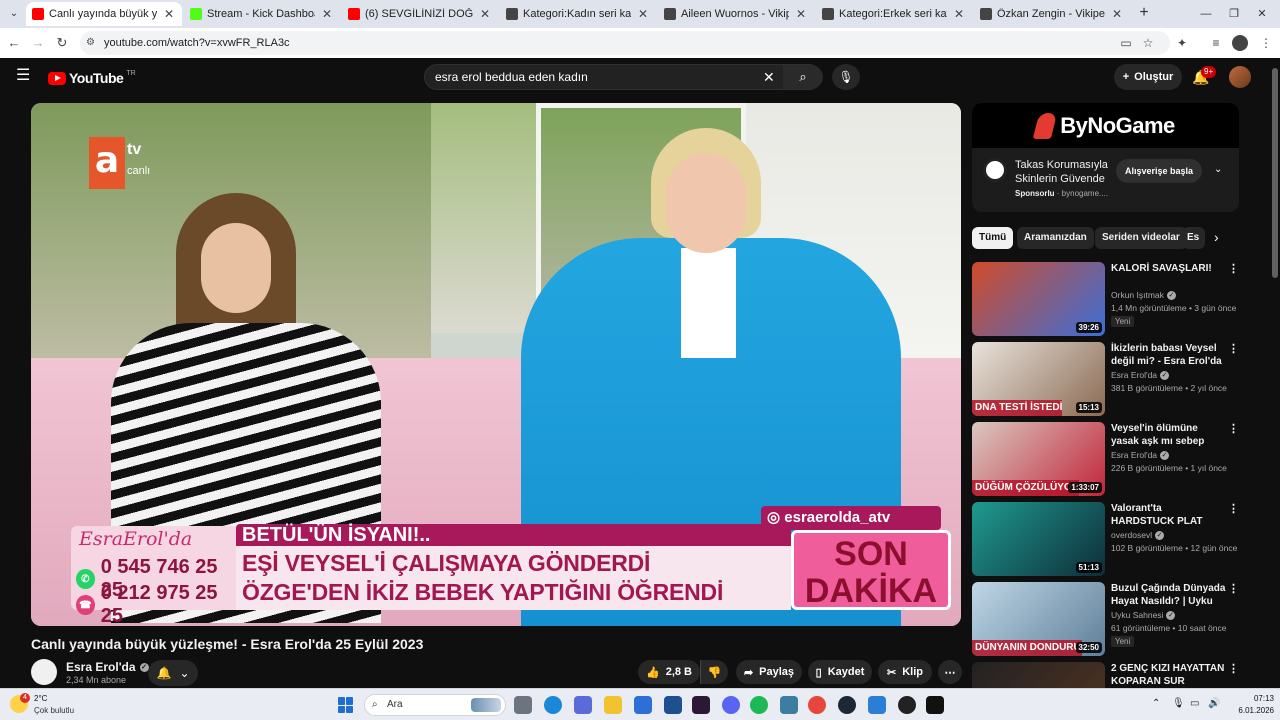 The width and height of the screenshot is (1280, 720). Describe the element at coordinates (1038, 379) in the screenshot. I see `video-thumbnail: DNA TESTİ İSTEDİ 15:13` at that location.